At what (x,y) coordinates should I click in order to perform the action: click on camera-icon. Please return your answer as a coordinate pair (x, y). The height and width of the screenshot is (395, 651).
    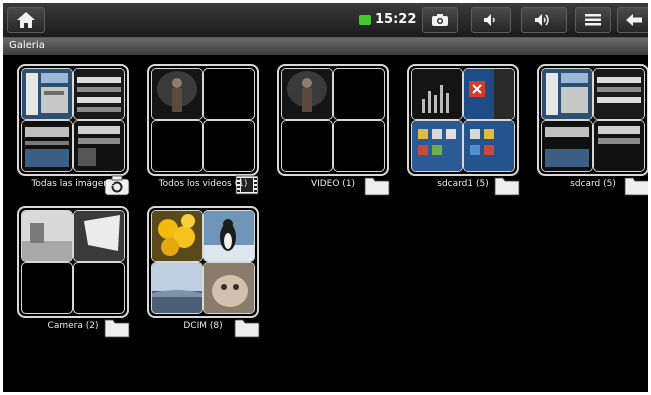
    Looking at the image, I should click on (440, 20).